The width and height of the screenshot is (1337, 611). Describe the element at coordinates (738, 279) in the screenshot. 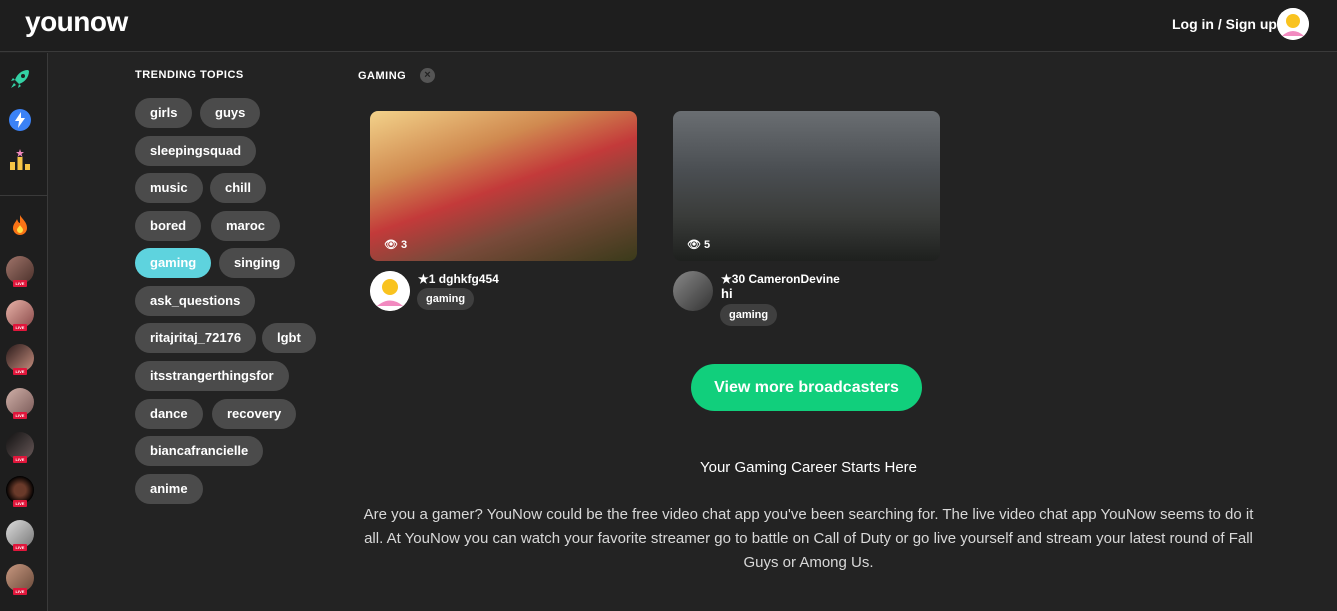

I see `broadcaster-level: 30` at that location.